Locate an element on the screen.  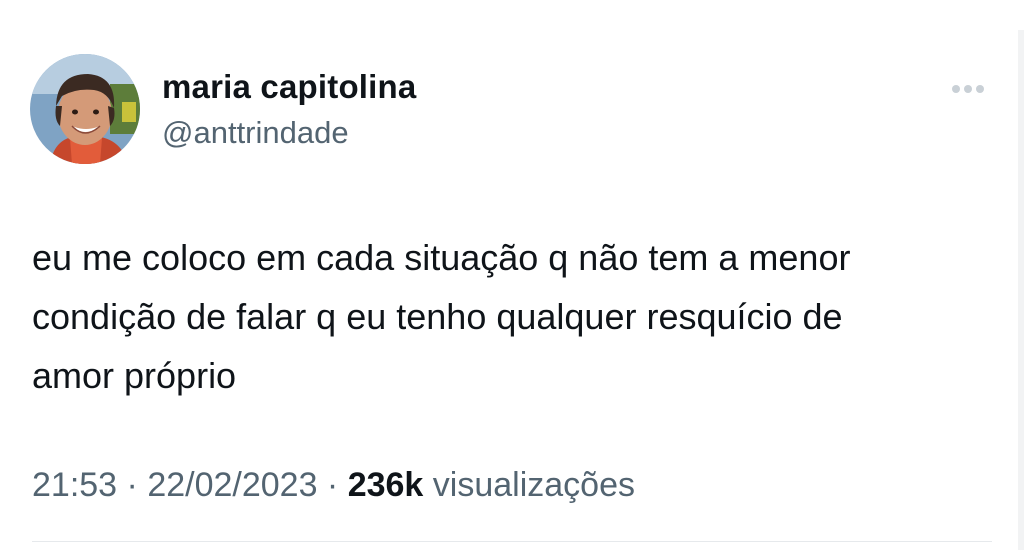
tweet-meta: 21:53 · 22/02/2023 · 236k visualizações is located at coordinates (333, 485).